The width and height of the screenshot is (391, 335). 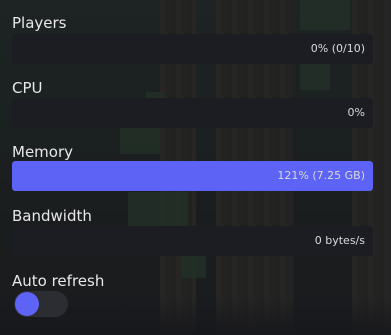 What do you see at coordinates (58, 281) in the screenshot?
I see `auto-refresh-label: Auto refresh` at bounding box center [58, 281].